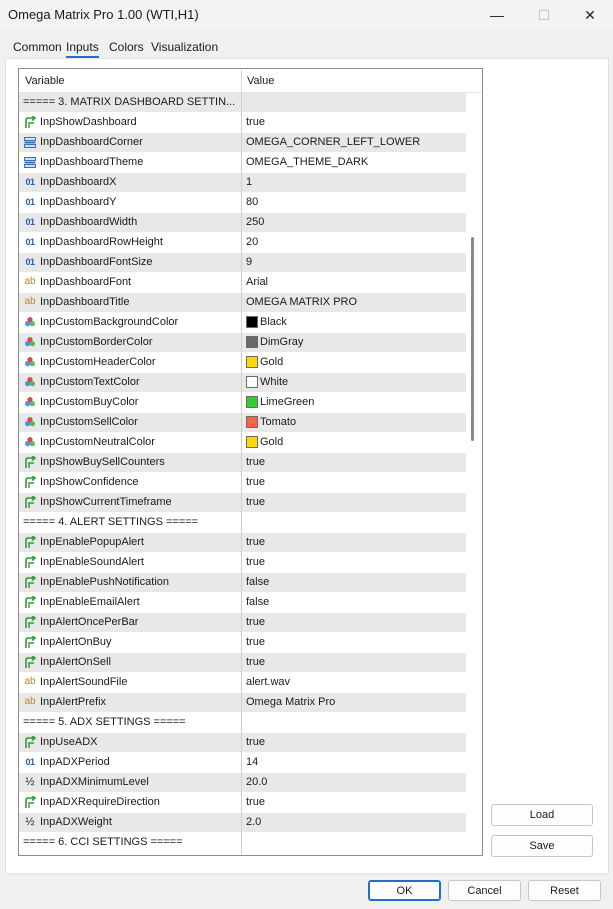 This screenshot has width=613, height=909. I want to click on parameter-value: 80, so click(252, 202).